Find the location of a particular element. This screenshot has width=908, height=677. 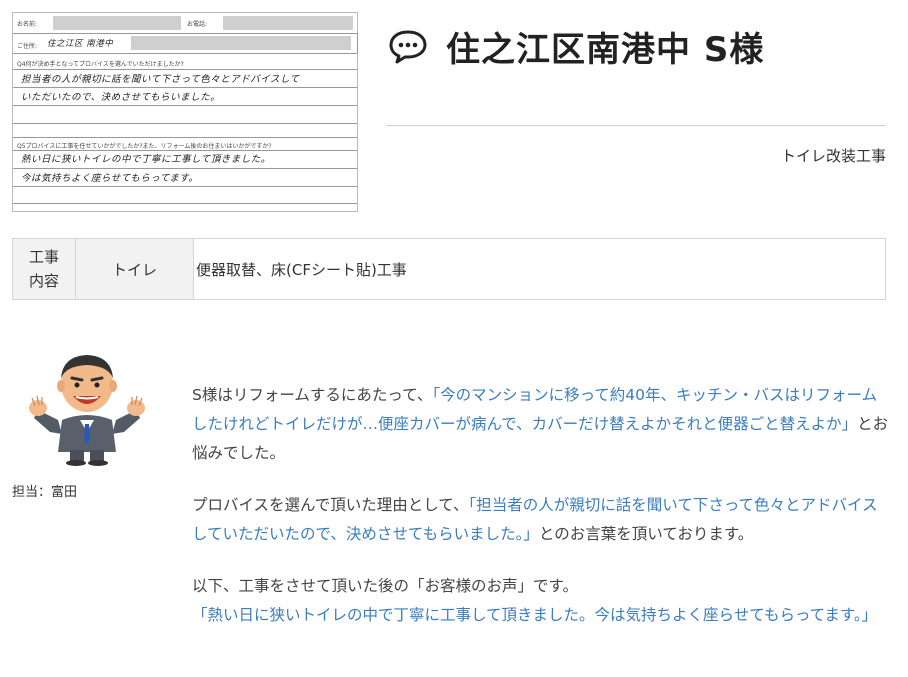

table-detail-cell: 便器取替、床(CFシート貼)工事 is located at coordinates (301, 269).